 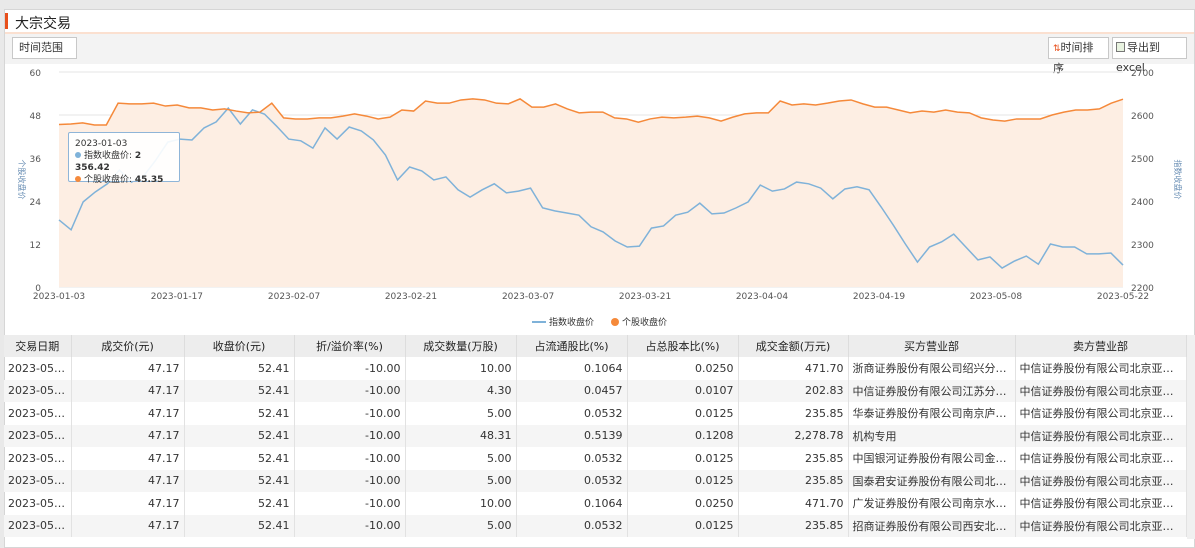 What do you see at coordinates (932, 435) in the screenshot?
I see `table-cell: 机构专用` at bounding box center [932, 435].